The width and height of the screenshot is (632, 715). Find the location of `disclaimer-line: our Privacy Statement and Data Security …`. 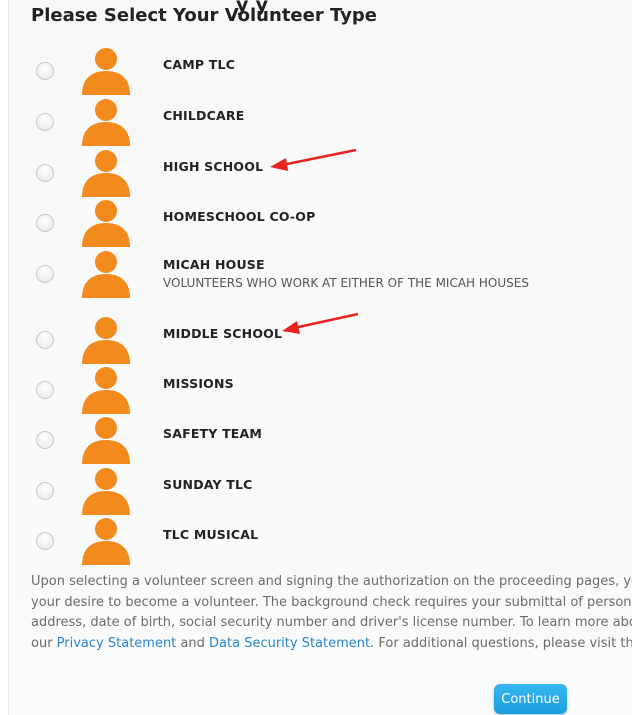

disclaimer-line: our Privacy Statement and Data Security … is located at coordinates (331, 644).